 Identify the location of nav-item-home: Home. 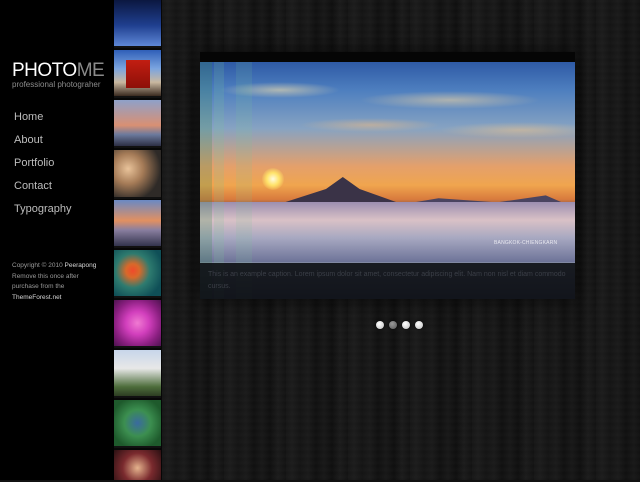
(42, 121).